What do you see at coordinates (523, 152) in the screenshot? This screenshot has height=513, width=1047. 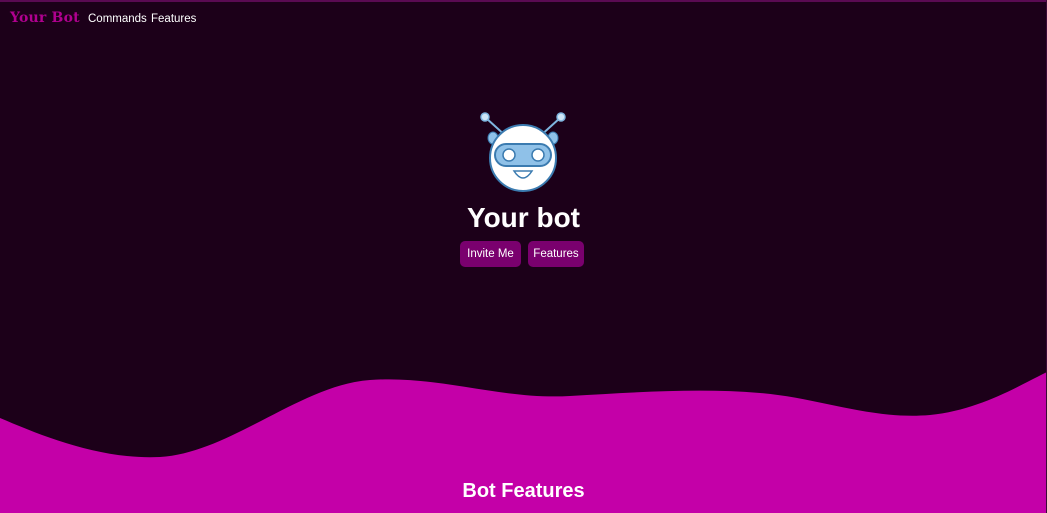 I see `robot-icon` at bounding box center [523, 152].